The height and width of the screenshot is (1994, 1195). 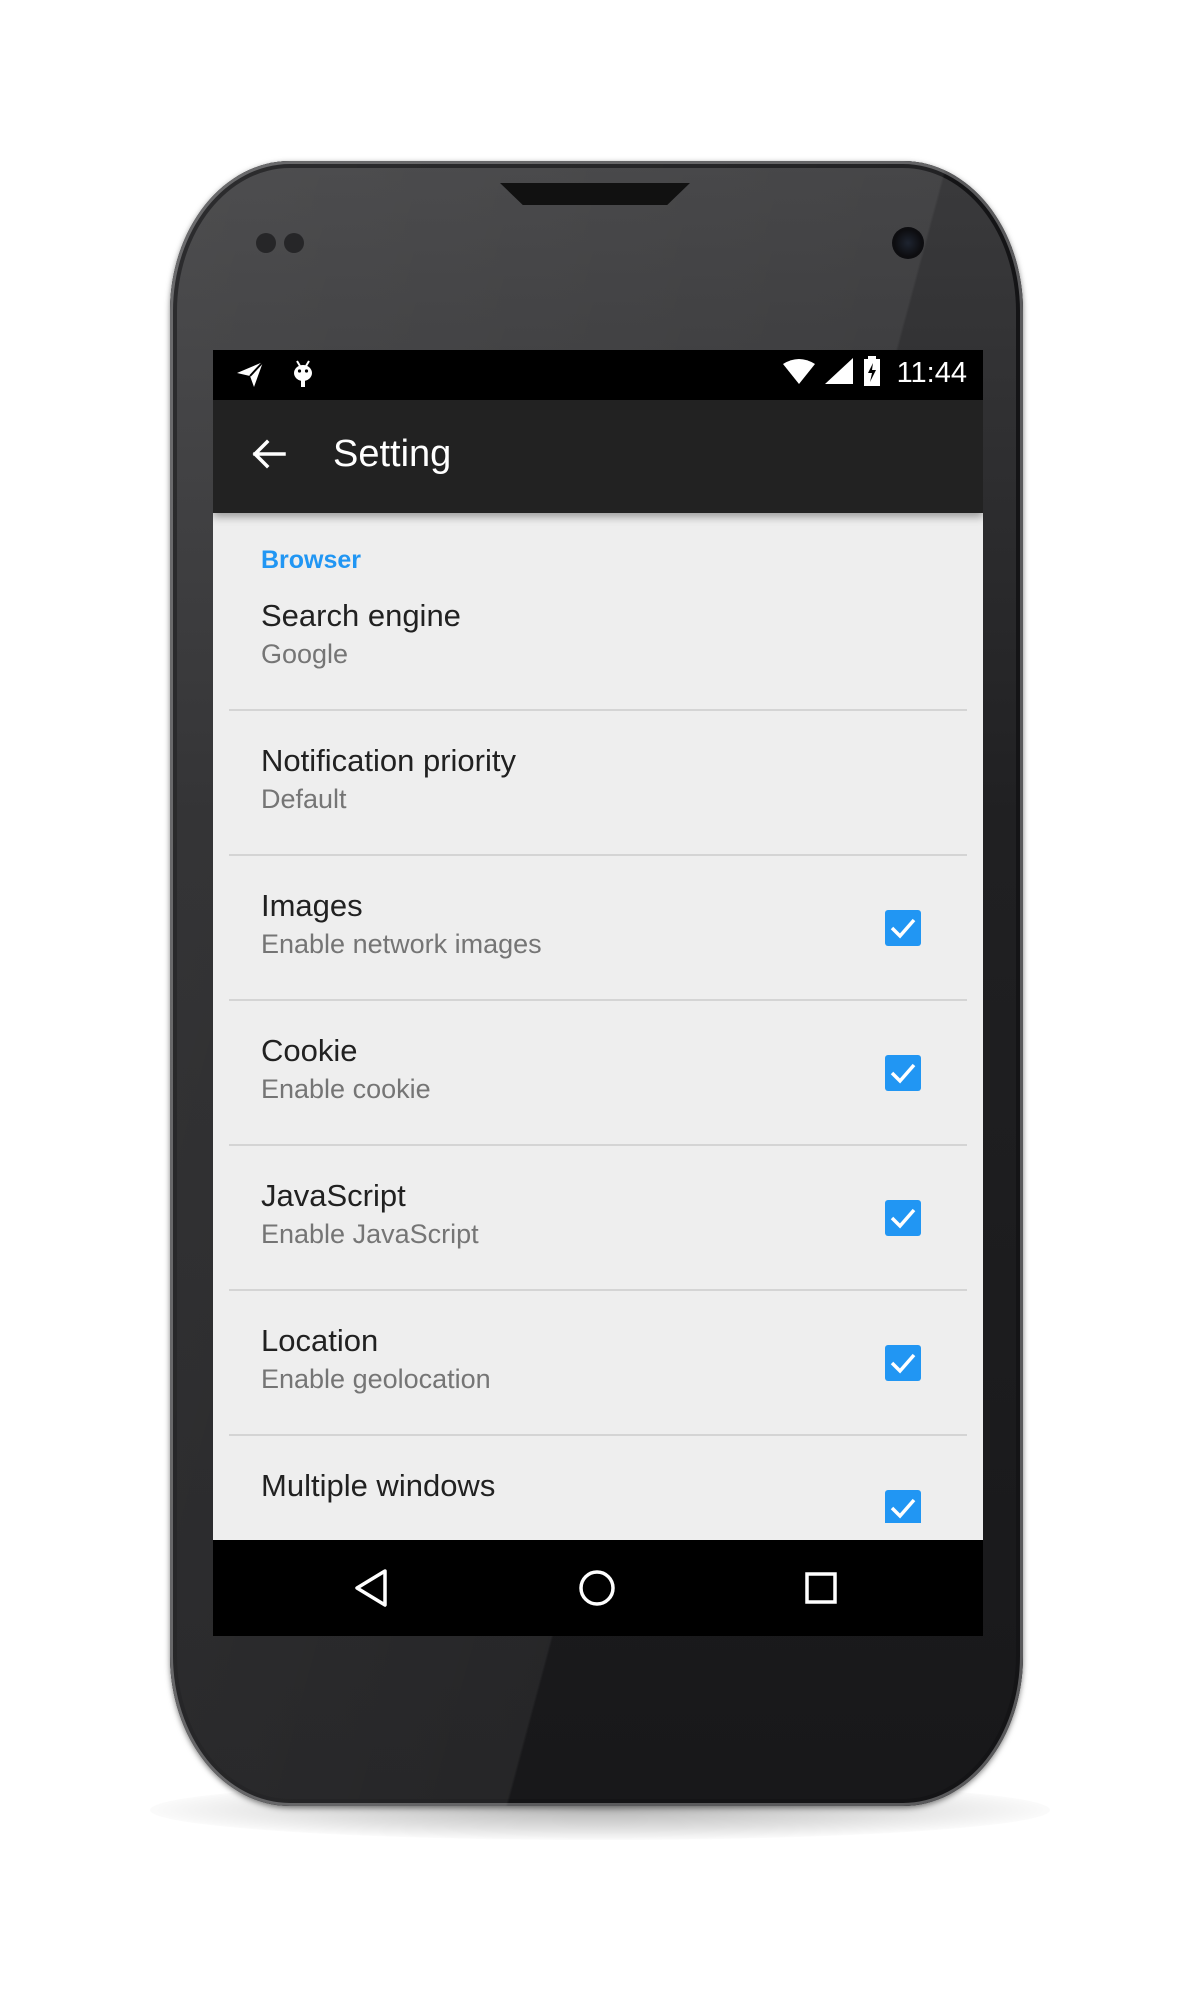 What do you see at coordinates (370, 1234) in the screenshot?
I see `pref-summary: Enable JavaScript` at bounding box center [370, 1234].